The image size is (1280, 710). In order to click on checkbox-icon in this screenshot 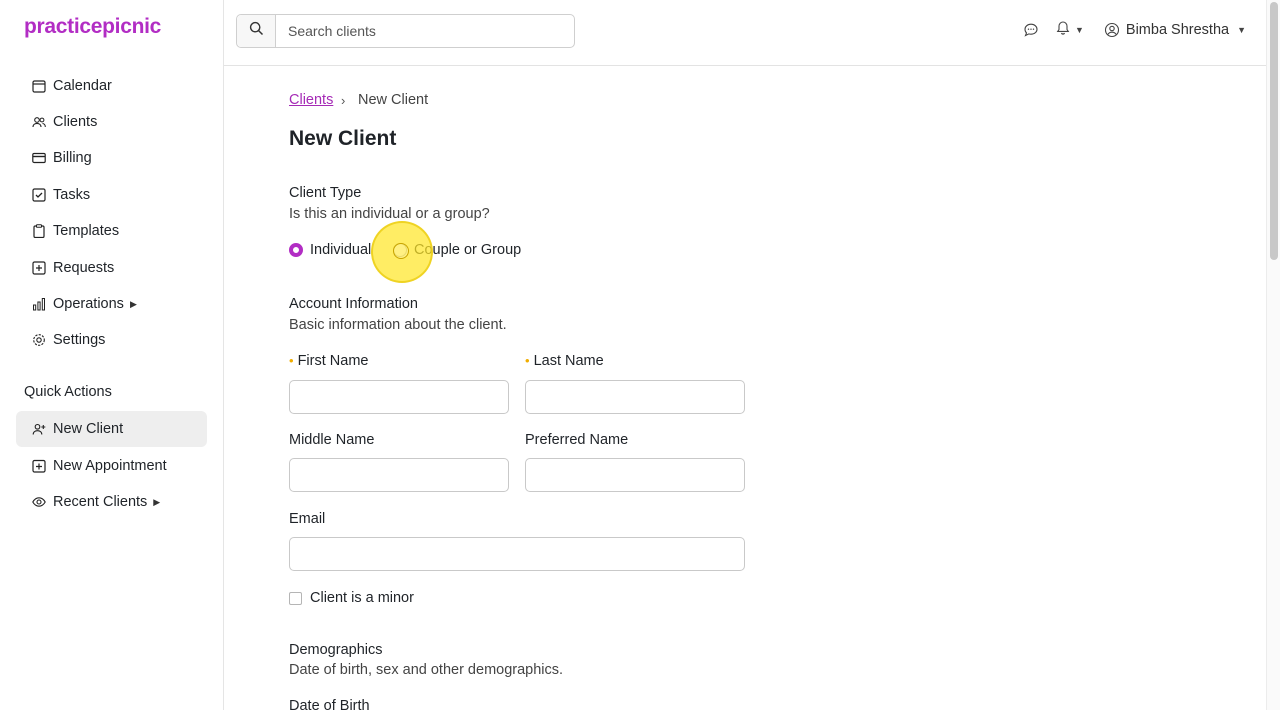, I will do `click(39, 195)`.